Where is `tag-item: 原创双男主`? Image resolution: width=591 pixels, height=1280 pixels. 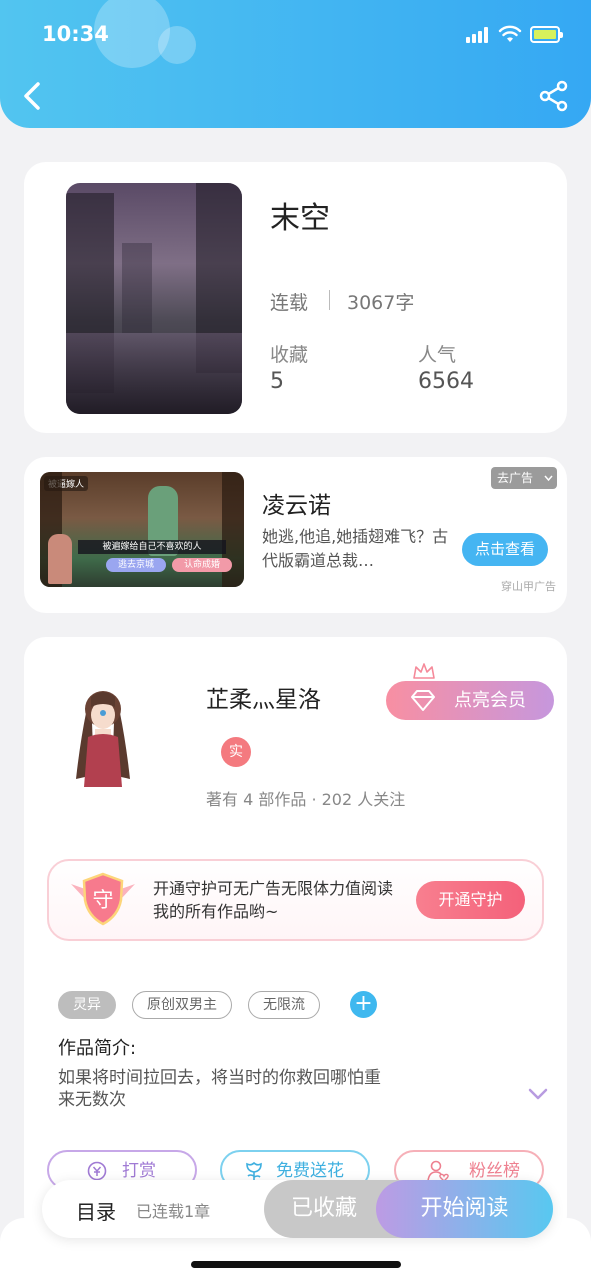 tag-item: 原创双男主 is located at coordinates (182, 1005).